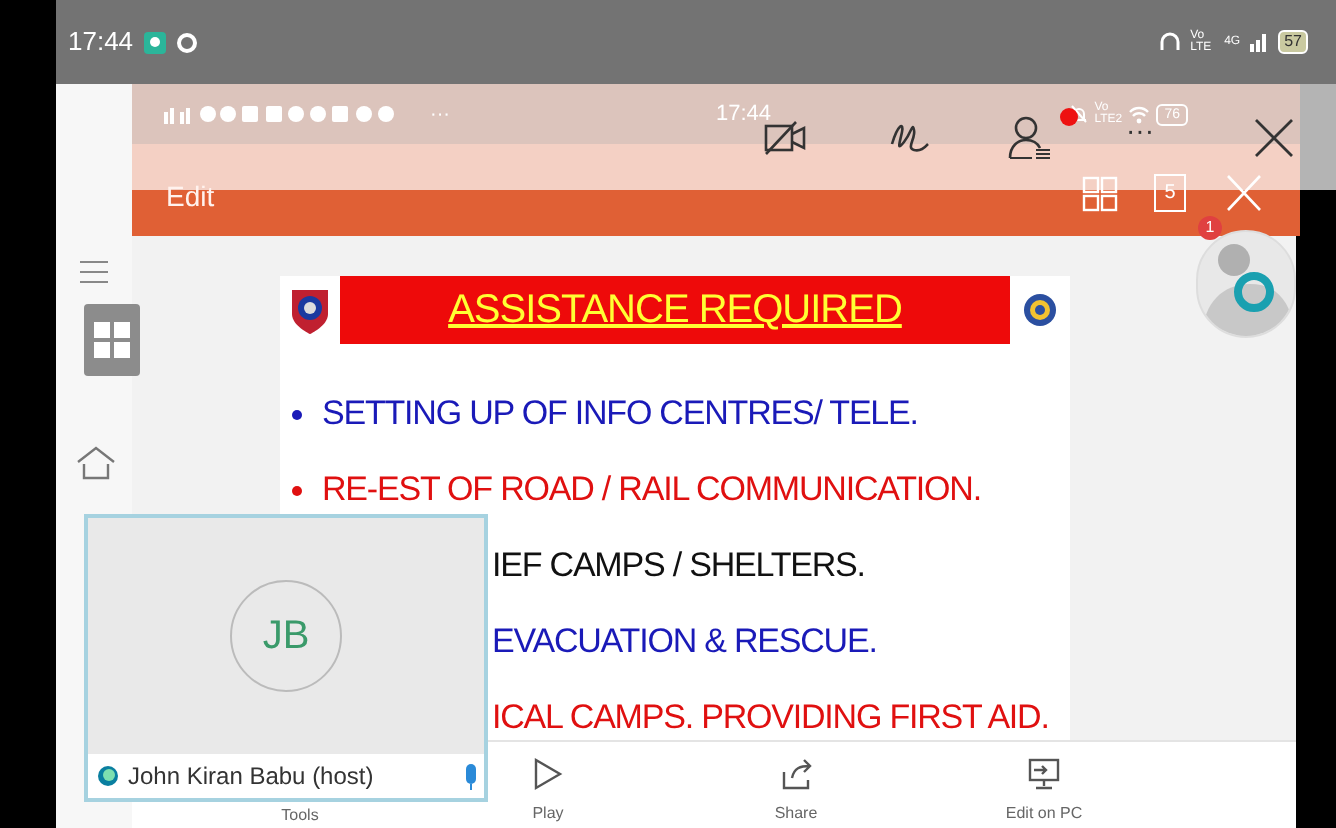 This screenshot has height=828, width=1336. I want to click on grid-icon, so click(112, 340).